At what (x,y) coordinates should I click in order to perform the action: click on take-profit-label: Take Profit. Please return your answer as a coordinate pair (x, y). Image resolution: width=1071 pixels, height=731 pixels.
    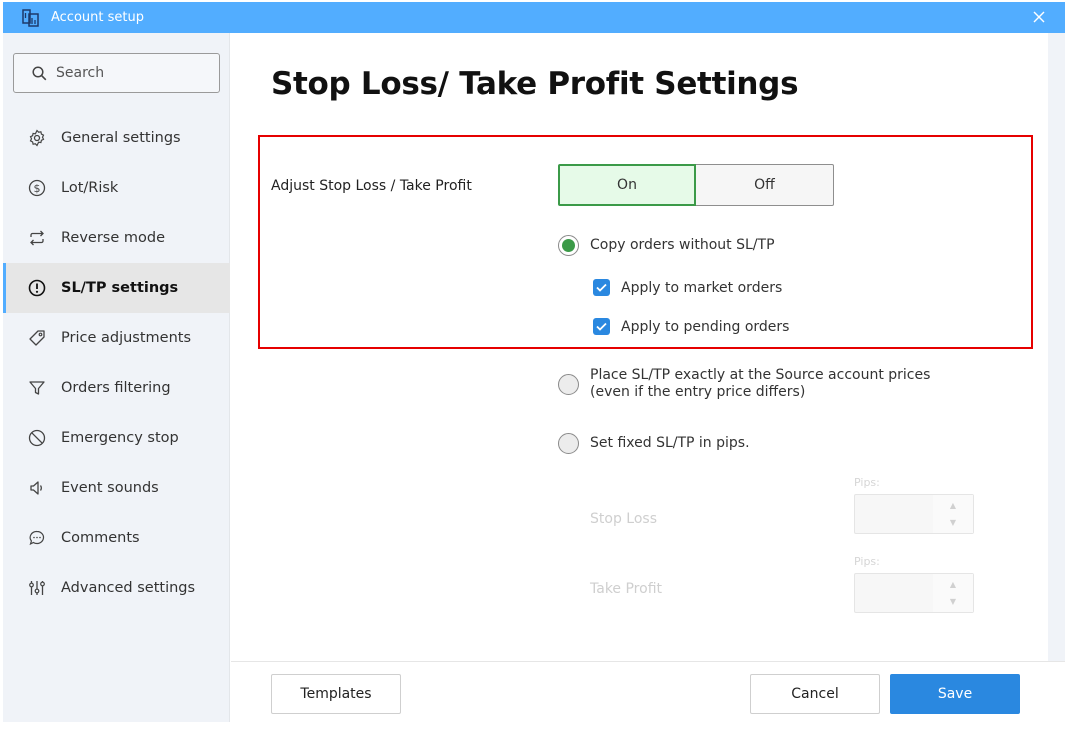
    Looking at the image, I should click on (626, 589).